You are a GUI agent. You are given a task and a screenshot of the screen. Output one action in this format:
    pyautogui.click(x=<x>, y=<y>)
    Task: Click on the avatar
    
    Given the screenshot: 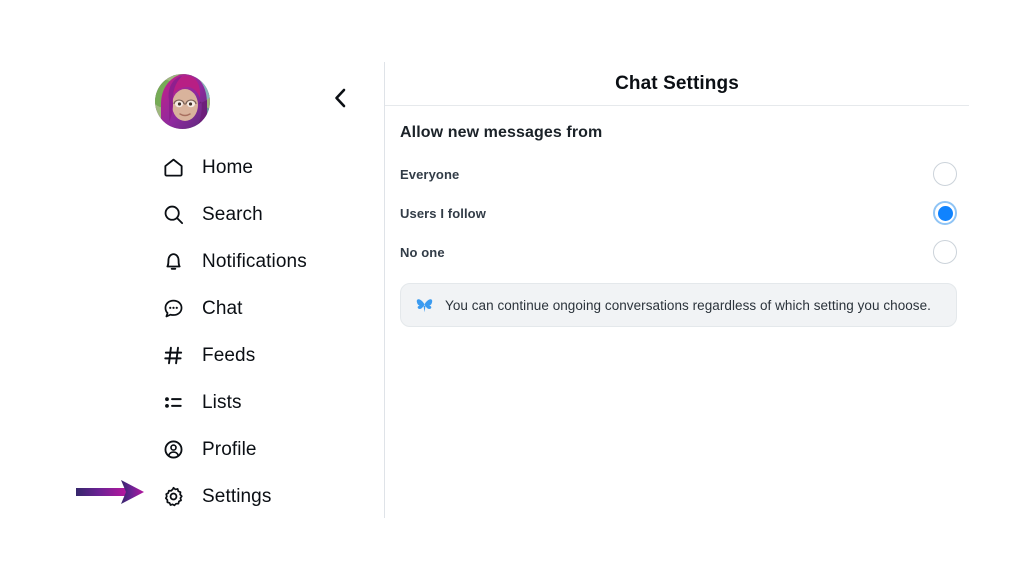 What is the action you would take?
    pyautogui.click(x=182, y=101)
    